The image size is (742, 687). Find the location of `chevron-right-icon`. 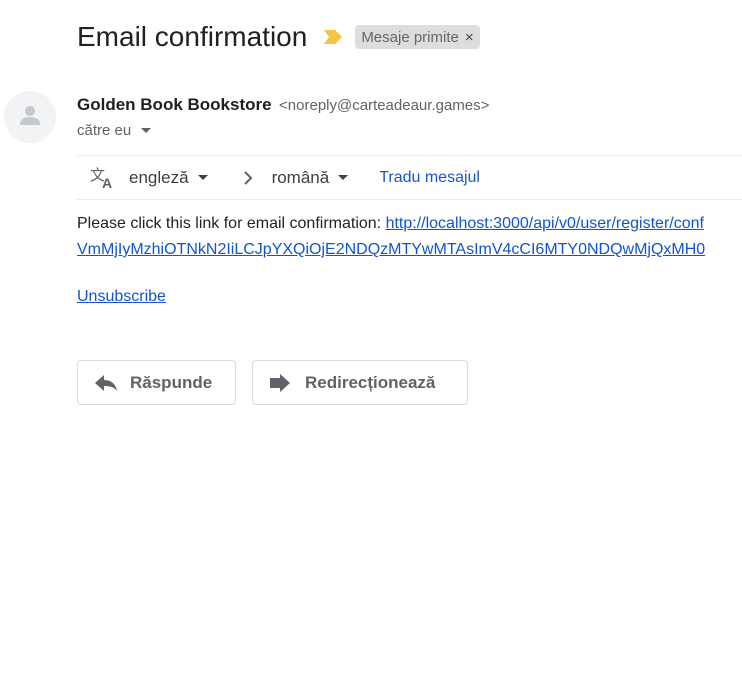

chevron-right-icon is located at coordinates (248, 177).